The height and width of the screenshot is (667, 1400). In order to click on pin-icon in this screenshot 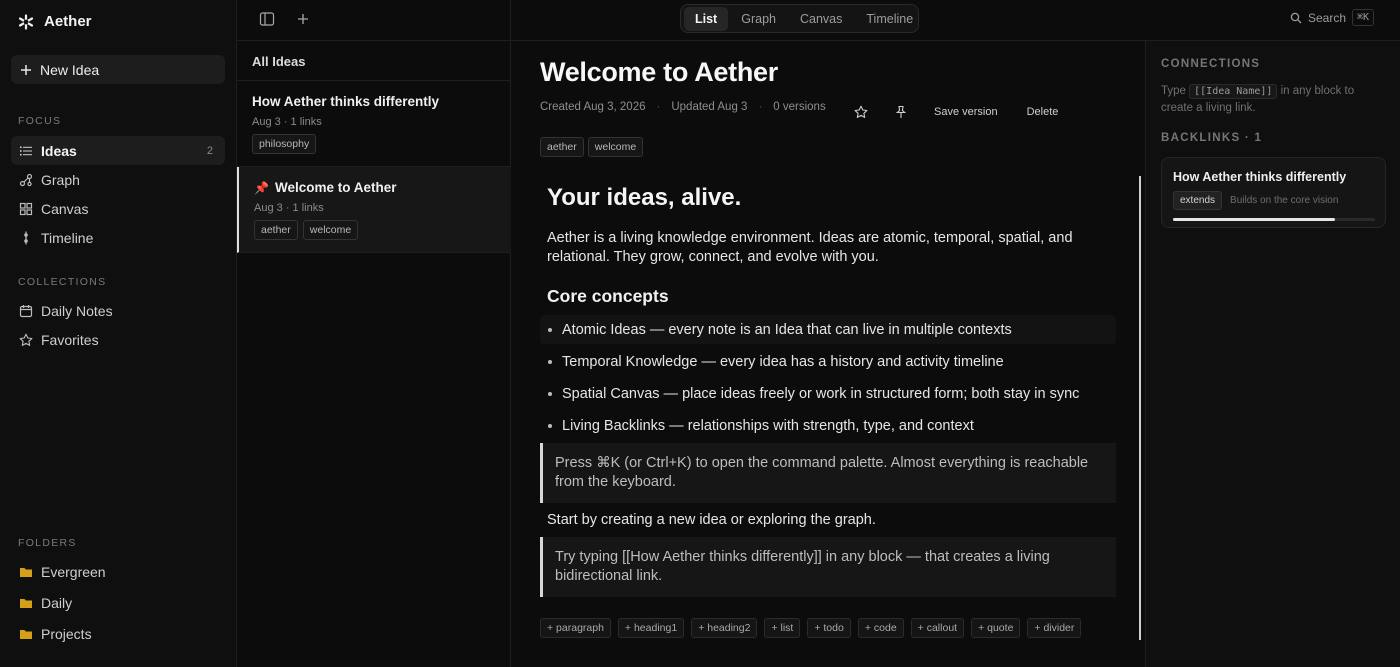, I will do `click(901, 112)`.